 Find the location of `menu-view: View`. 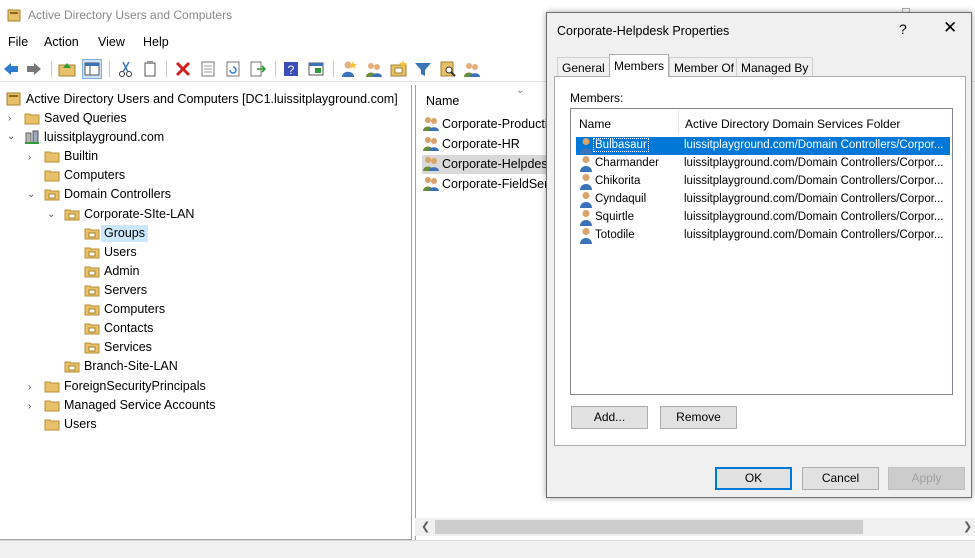

menu-view: View is located at coordinates (111, 42).